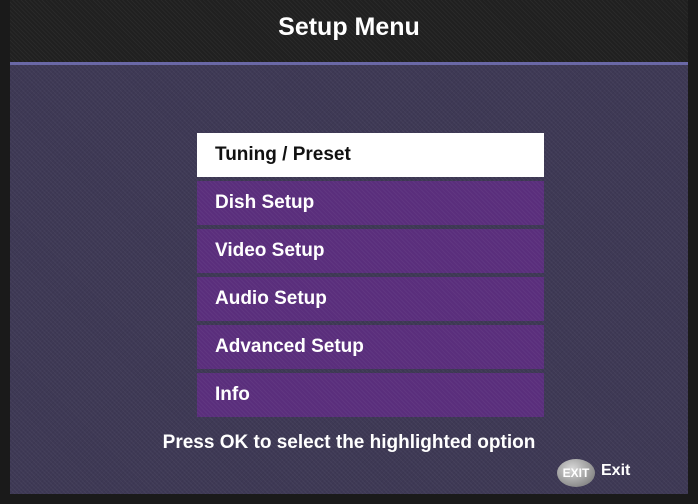 The image size is (698, 504). I want to click on menu-item-label: Audio Setup, so click(271, 298).